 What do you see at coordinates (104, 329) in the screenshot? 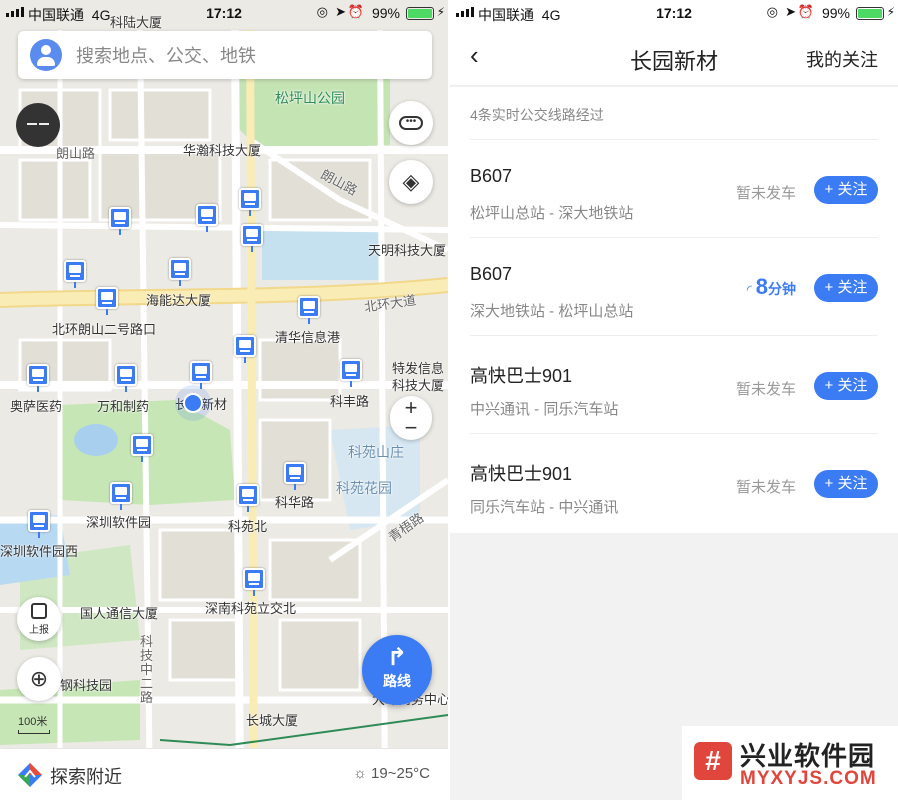
I see `map-label: 北环朗山二号路口` at bounding box center [104, 329].